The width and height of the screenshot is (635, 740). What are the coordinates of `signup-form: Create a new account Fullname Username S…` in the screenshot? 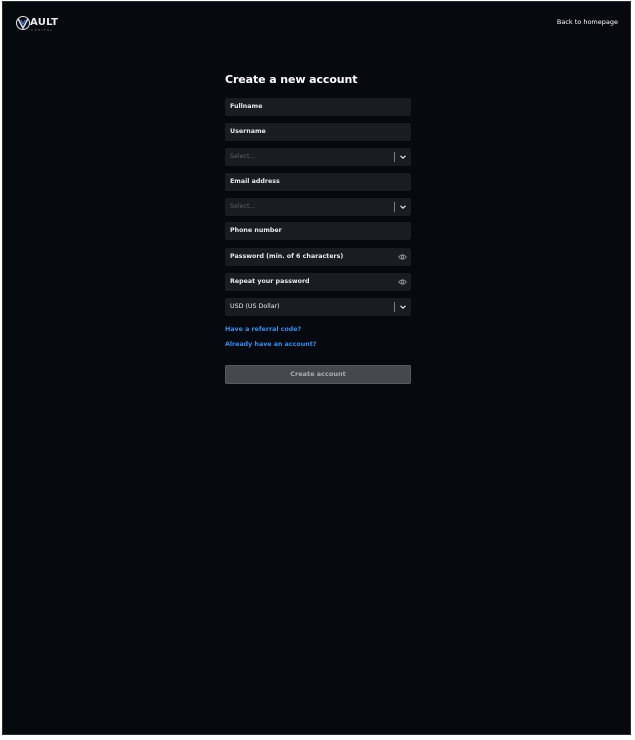 It's located at (318, 228).